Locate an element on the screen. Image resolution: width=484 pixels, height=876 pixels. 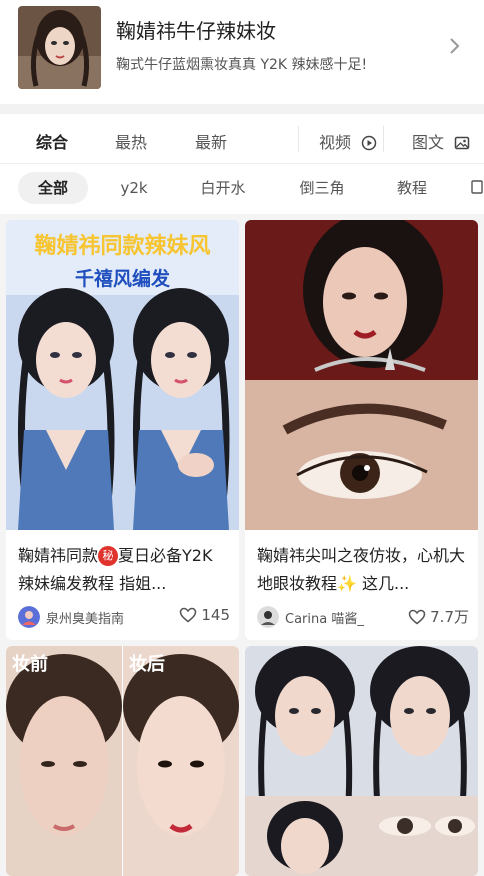
note-meta: 泉州臭美指南 145 is located at coordinates (124, 616).